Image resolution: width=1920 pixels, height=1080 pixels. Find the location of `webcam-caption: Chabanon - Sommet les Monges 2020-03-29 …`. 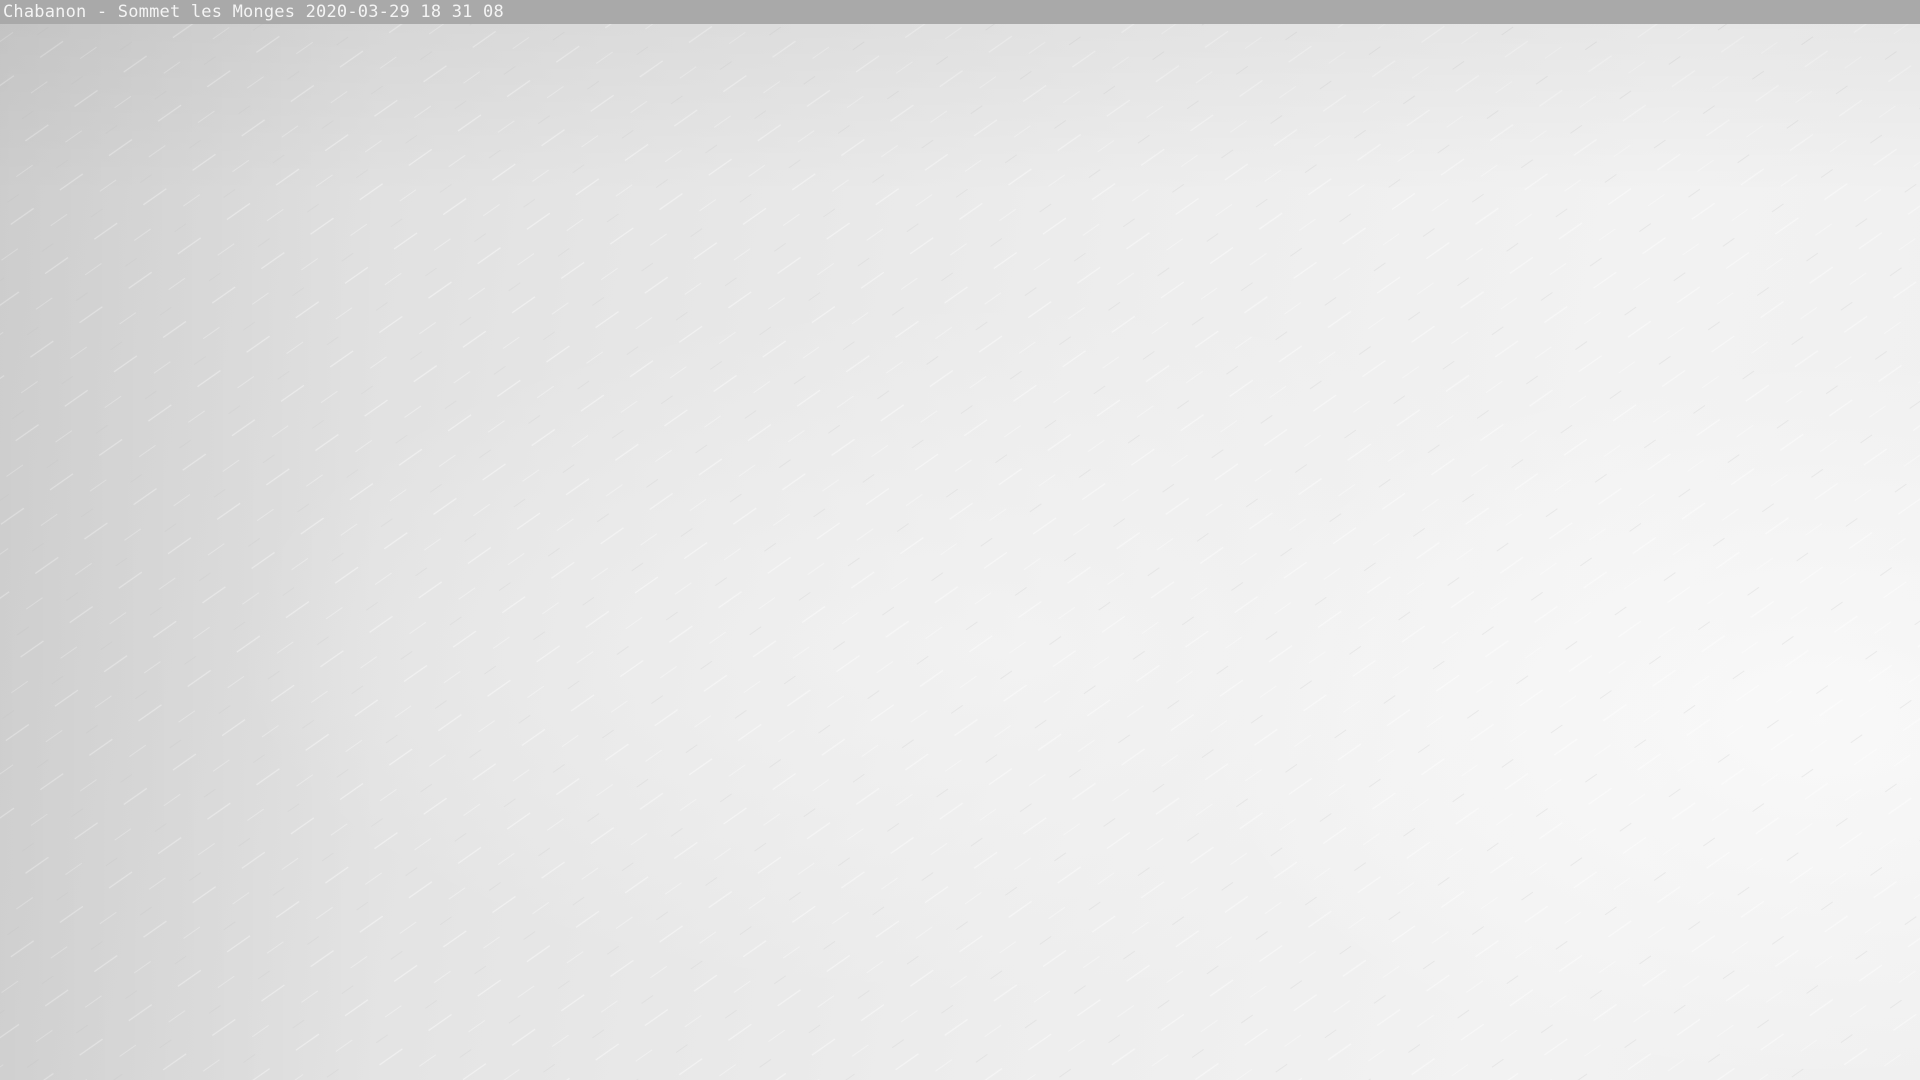

webcam-caption: Chabanon - Sommet les Monges 2020-03-29 … is located at coordinates (253, 12).